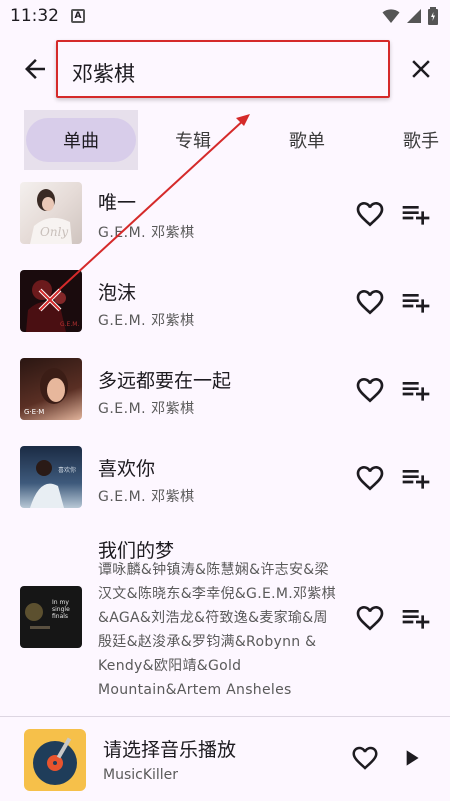  What do you see at coordinates (34, 16) in the screenshot?
I see `status-time: 11:32` at bounding box center [34, 16].